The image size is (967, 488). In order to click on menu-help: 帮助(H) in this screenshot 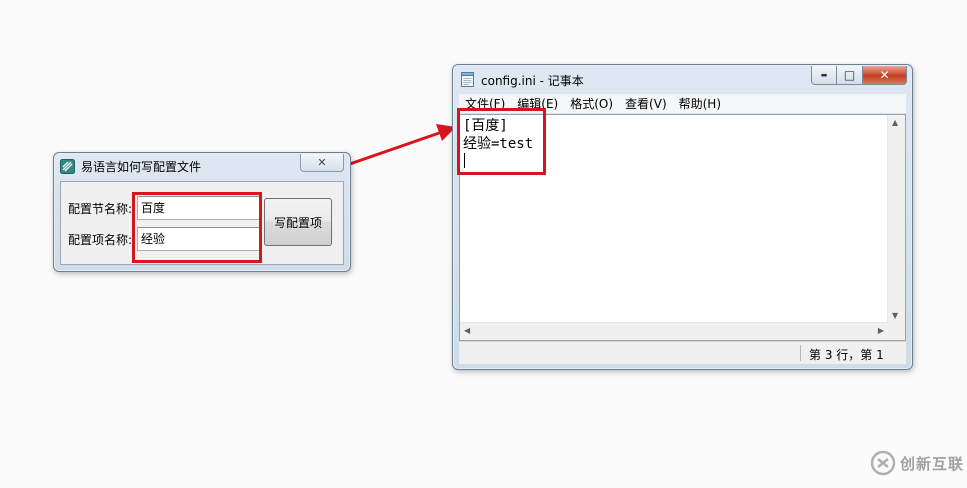, I will do `click(700, 103)`.